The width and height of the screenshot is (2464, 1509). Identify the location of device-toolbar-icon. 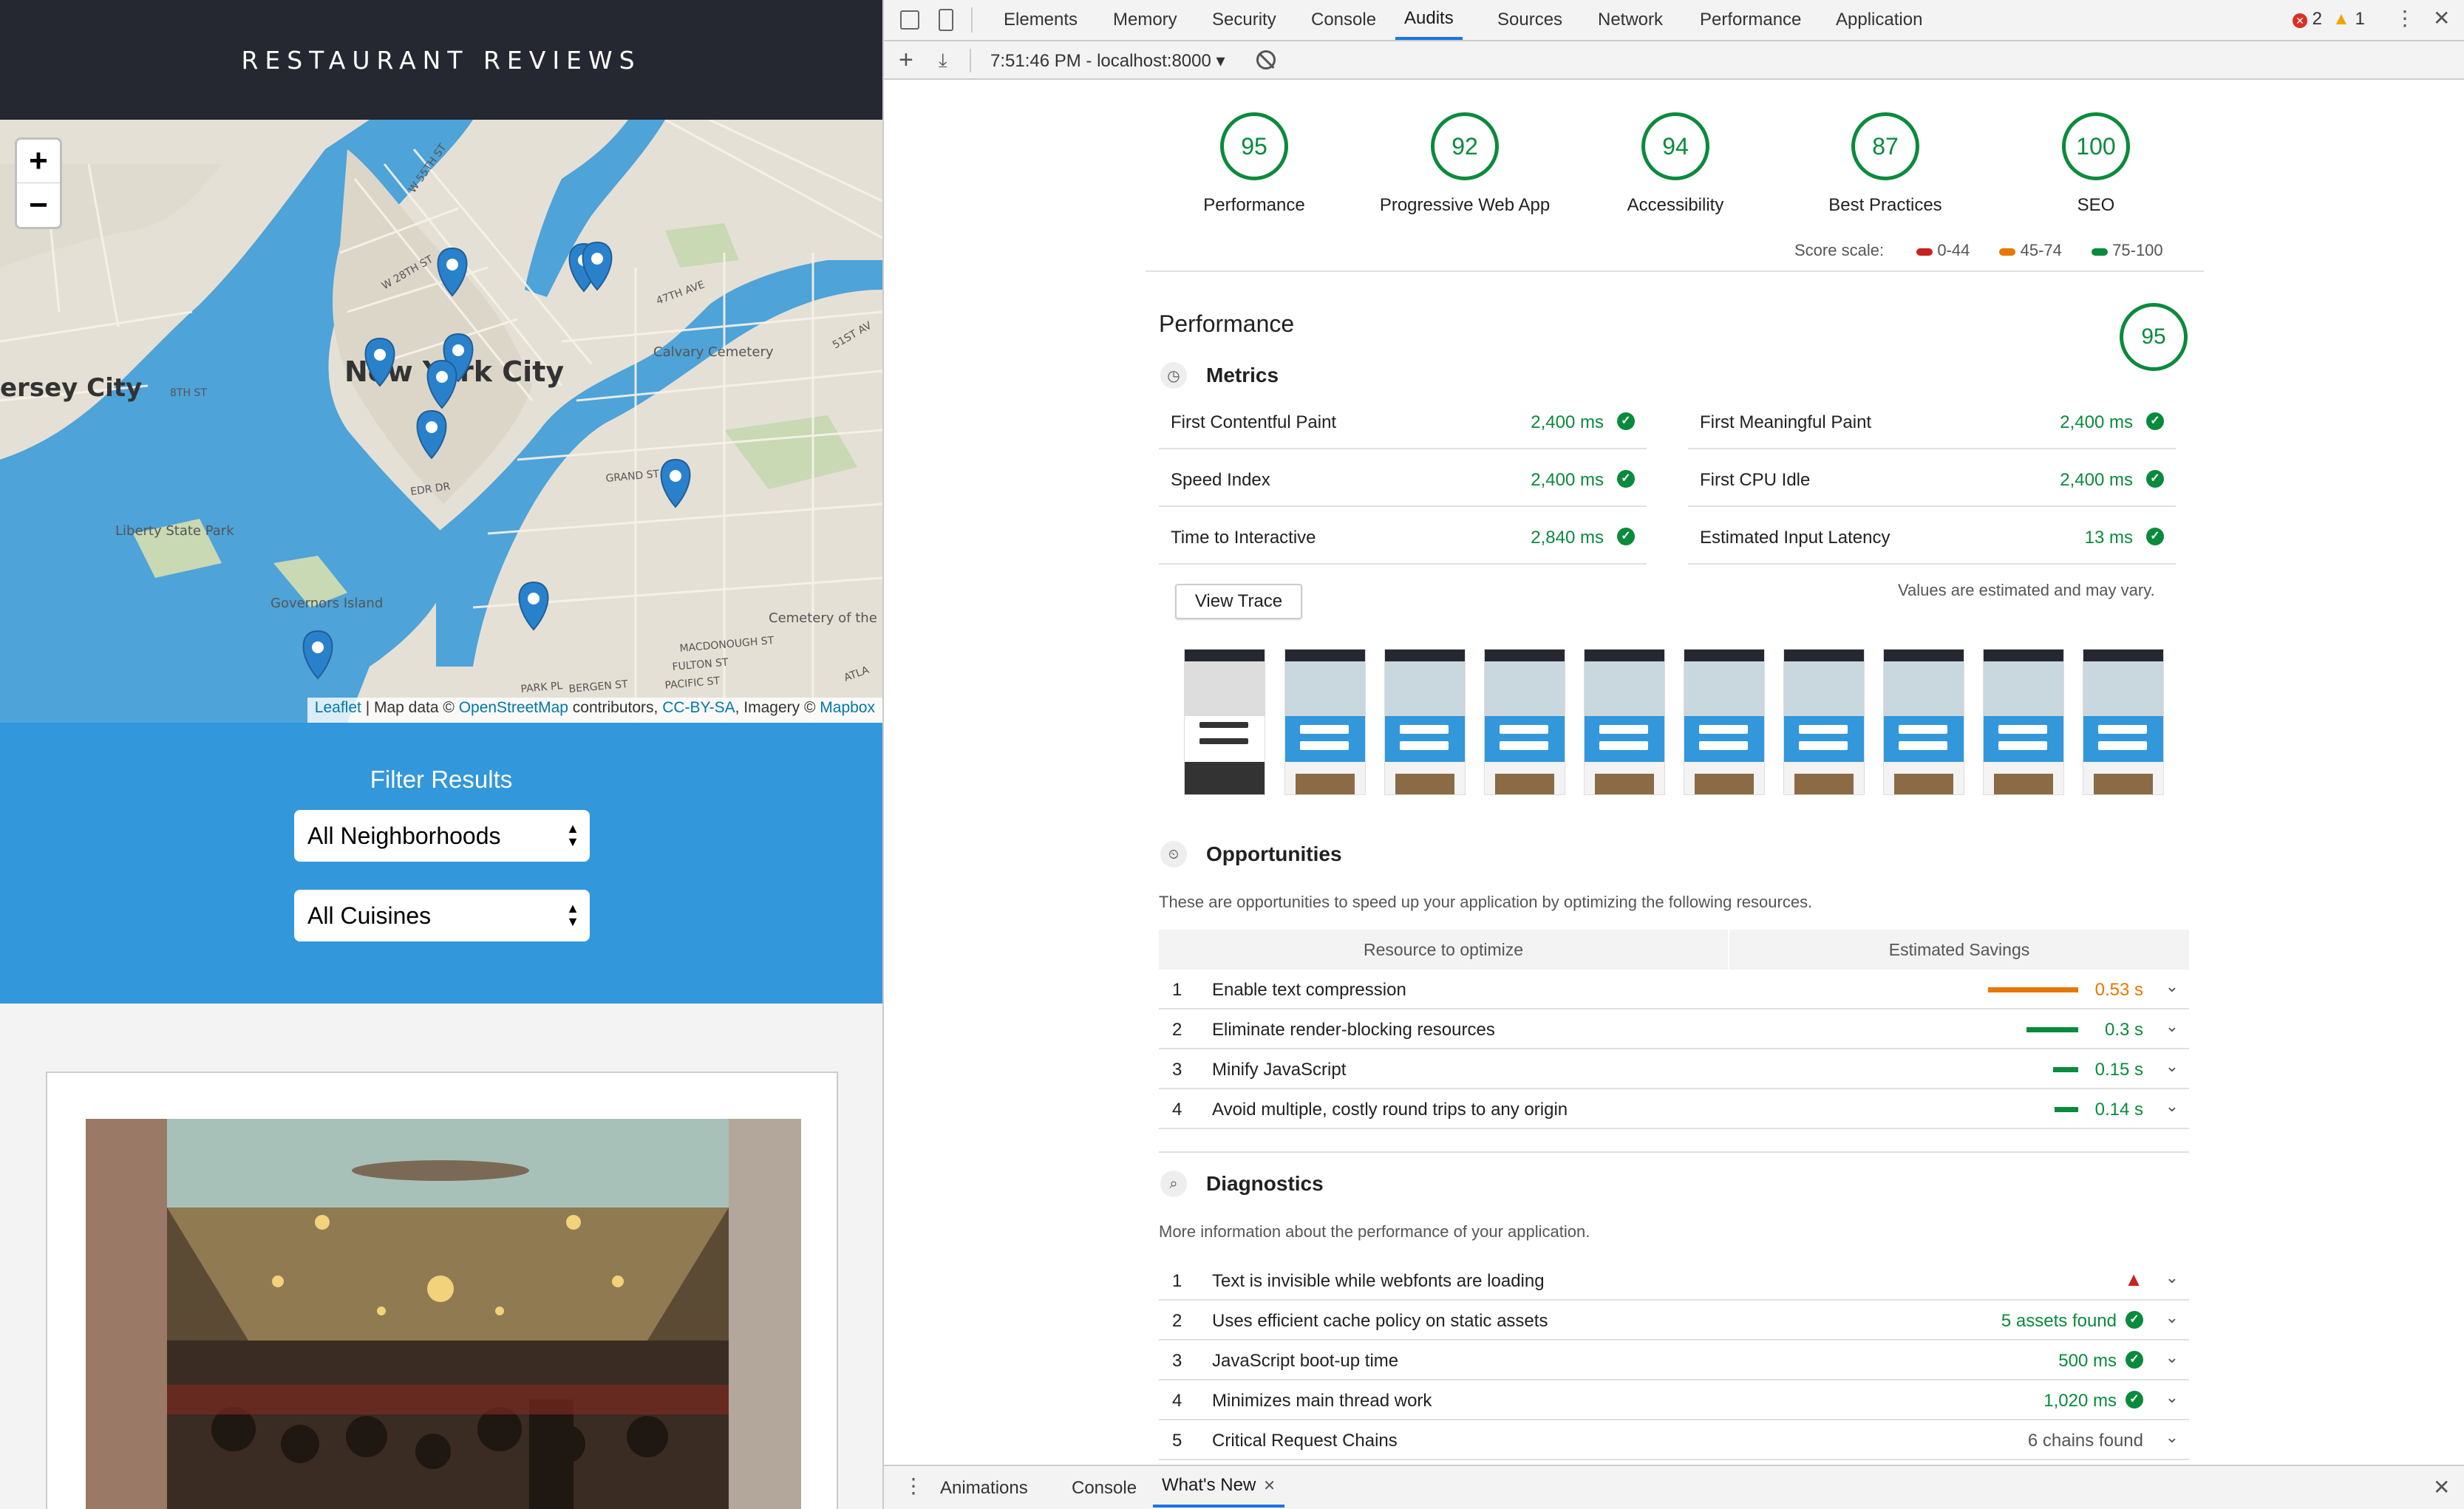
(946, 20).